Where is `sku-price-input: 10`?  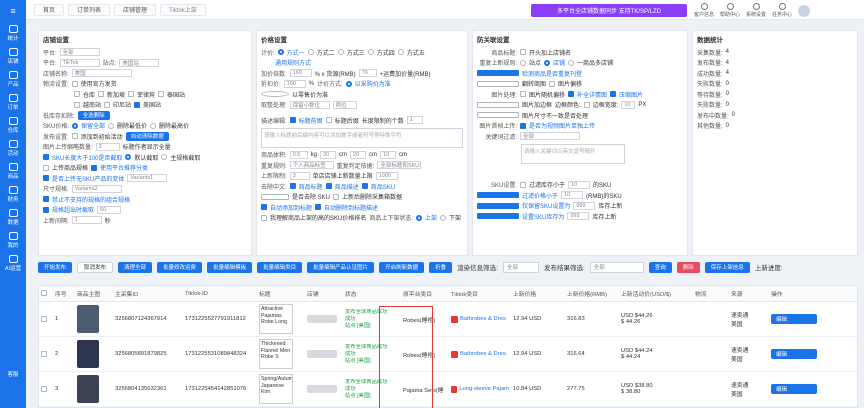
sku-price-input: 10 is located at coordinates (572, 195).